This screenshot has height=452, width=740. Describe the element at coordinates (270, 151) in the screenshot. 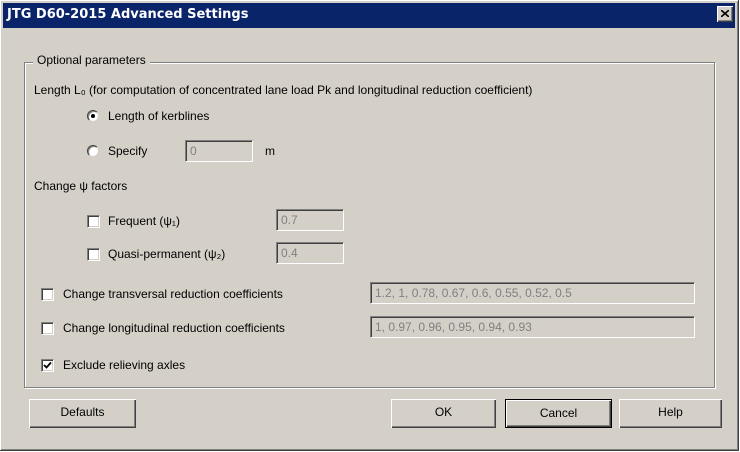

I see `specify-unit: m` at that location.